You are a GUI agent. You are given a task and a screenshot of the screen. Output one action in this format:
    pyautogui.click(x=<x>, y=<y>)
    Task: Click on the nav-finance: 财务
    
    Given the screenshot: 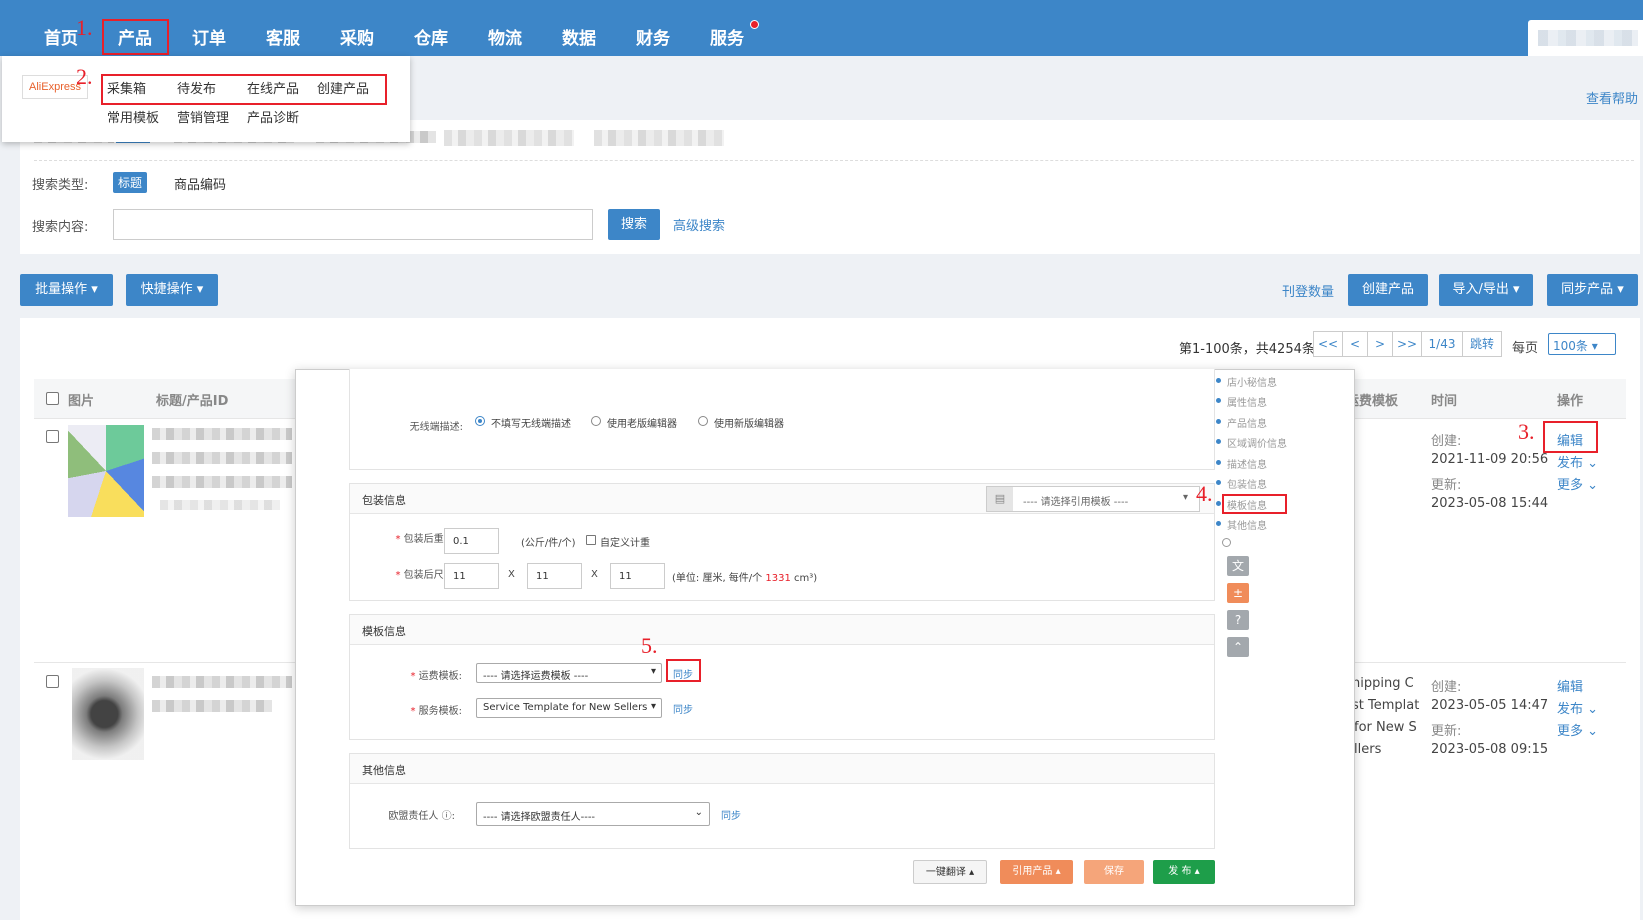 What is the action you would take?
    pyautogui.click(x=653, y=36)
    